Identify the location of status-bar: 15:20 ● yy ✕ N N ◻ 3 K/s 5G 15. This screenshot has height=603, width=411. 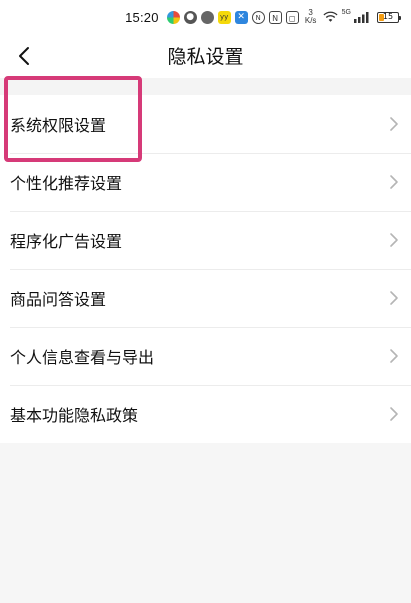
(205, 17).